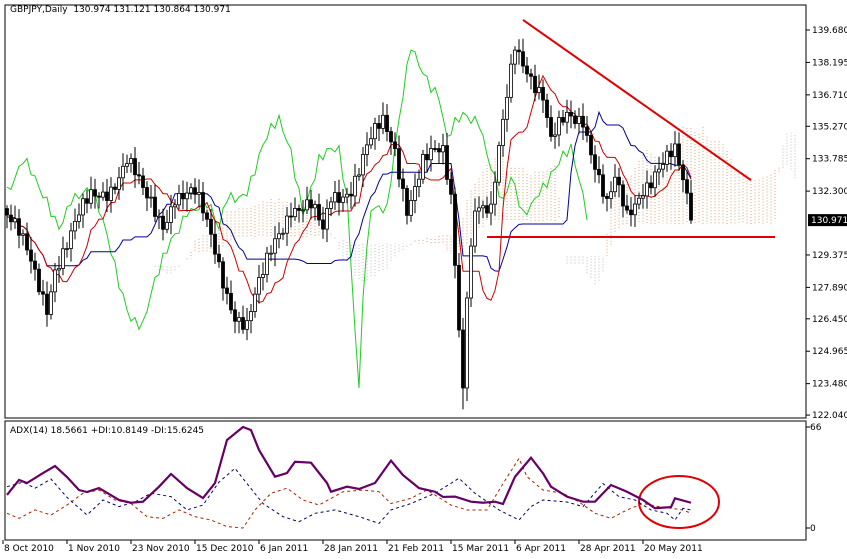 This screenshot has height=559, width=847. What do you see at coordinates (829, 256) in the screenshot?
I see `price-tick-label: 129.375` at bounding box center [829, 256].